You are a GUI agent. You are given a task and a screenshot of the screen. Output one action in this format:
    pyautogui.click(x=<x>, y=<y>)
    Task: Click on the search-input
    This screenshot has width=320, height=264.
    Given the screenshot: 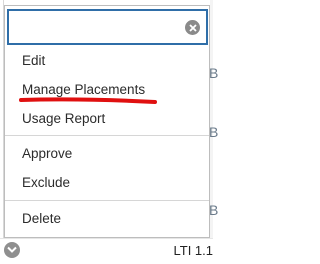 What is the action you would take?
    pyautogui.click(x=98, y=27)
    